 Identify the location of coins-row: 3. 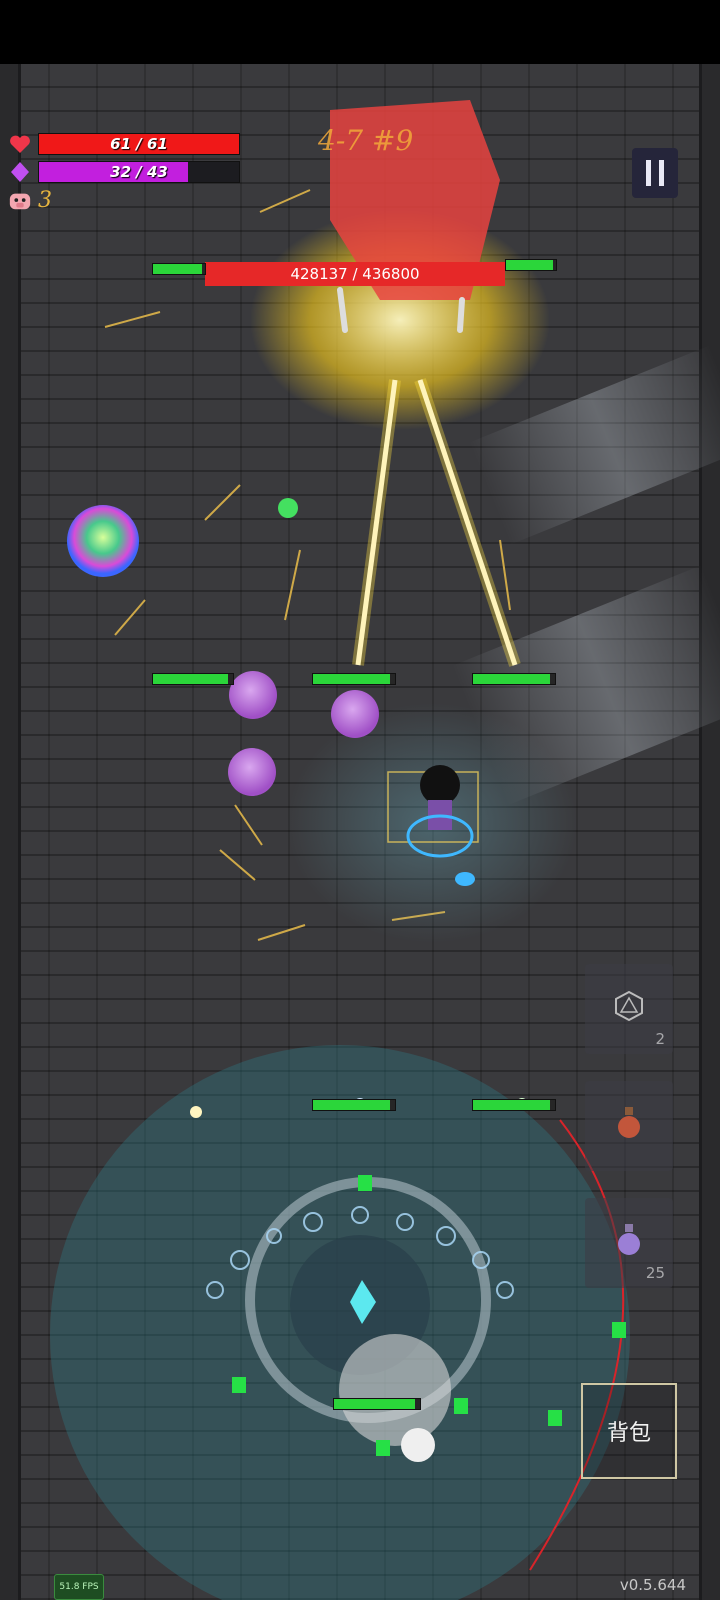
(30, 200).